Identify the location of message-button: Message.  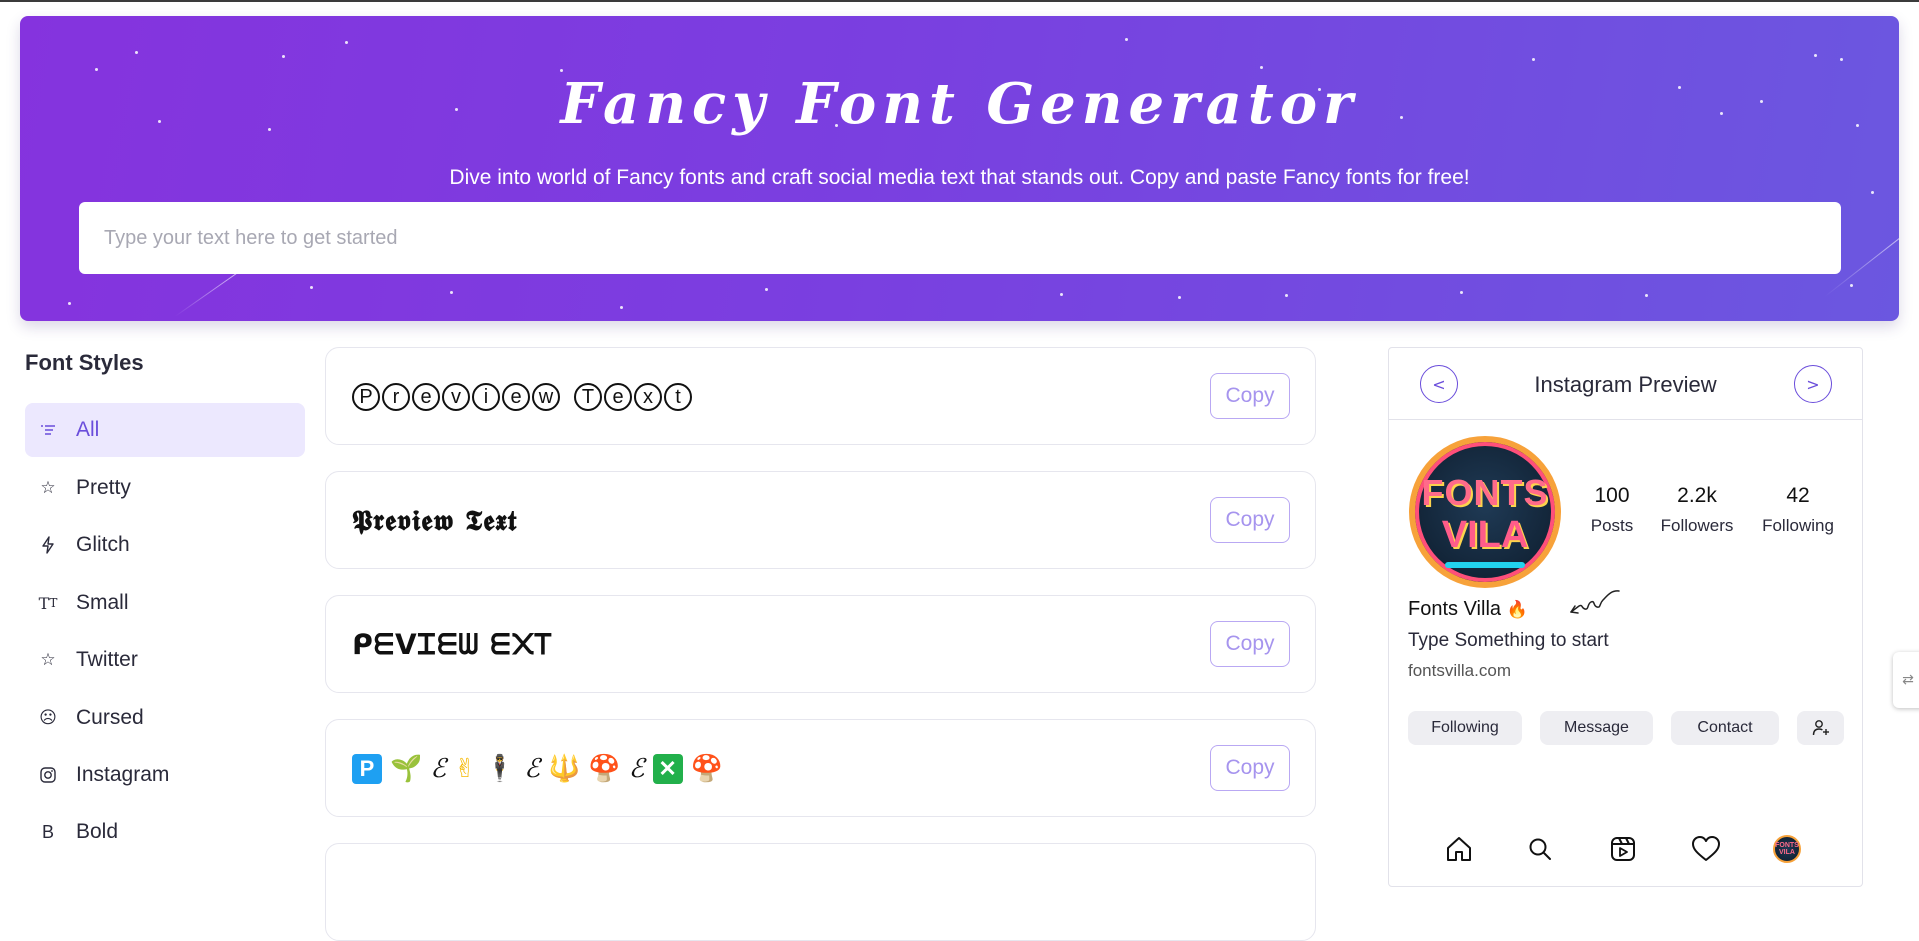
(1596, 728).